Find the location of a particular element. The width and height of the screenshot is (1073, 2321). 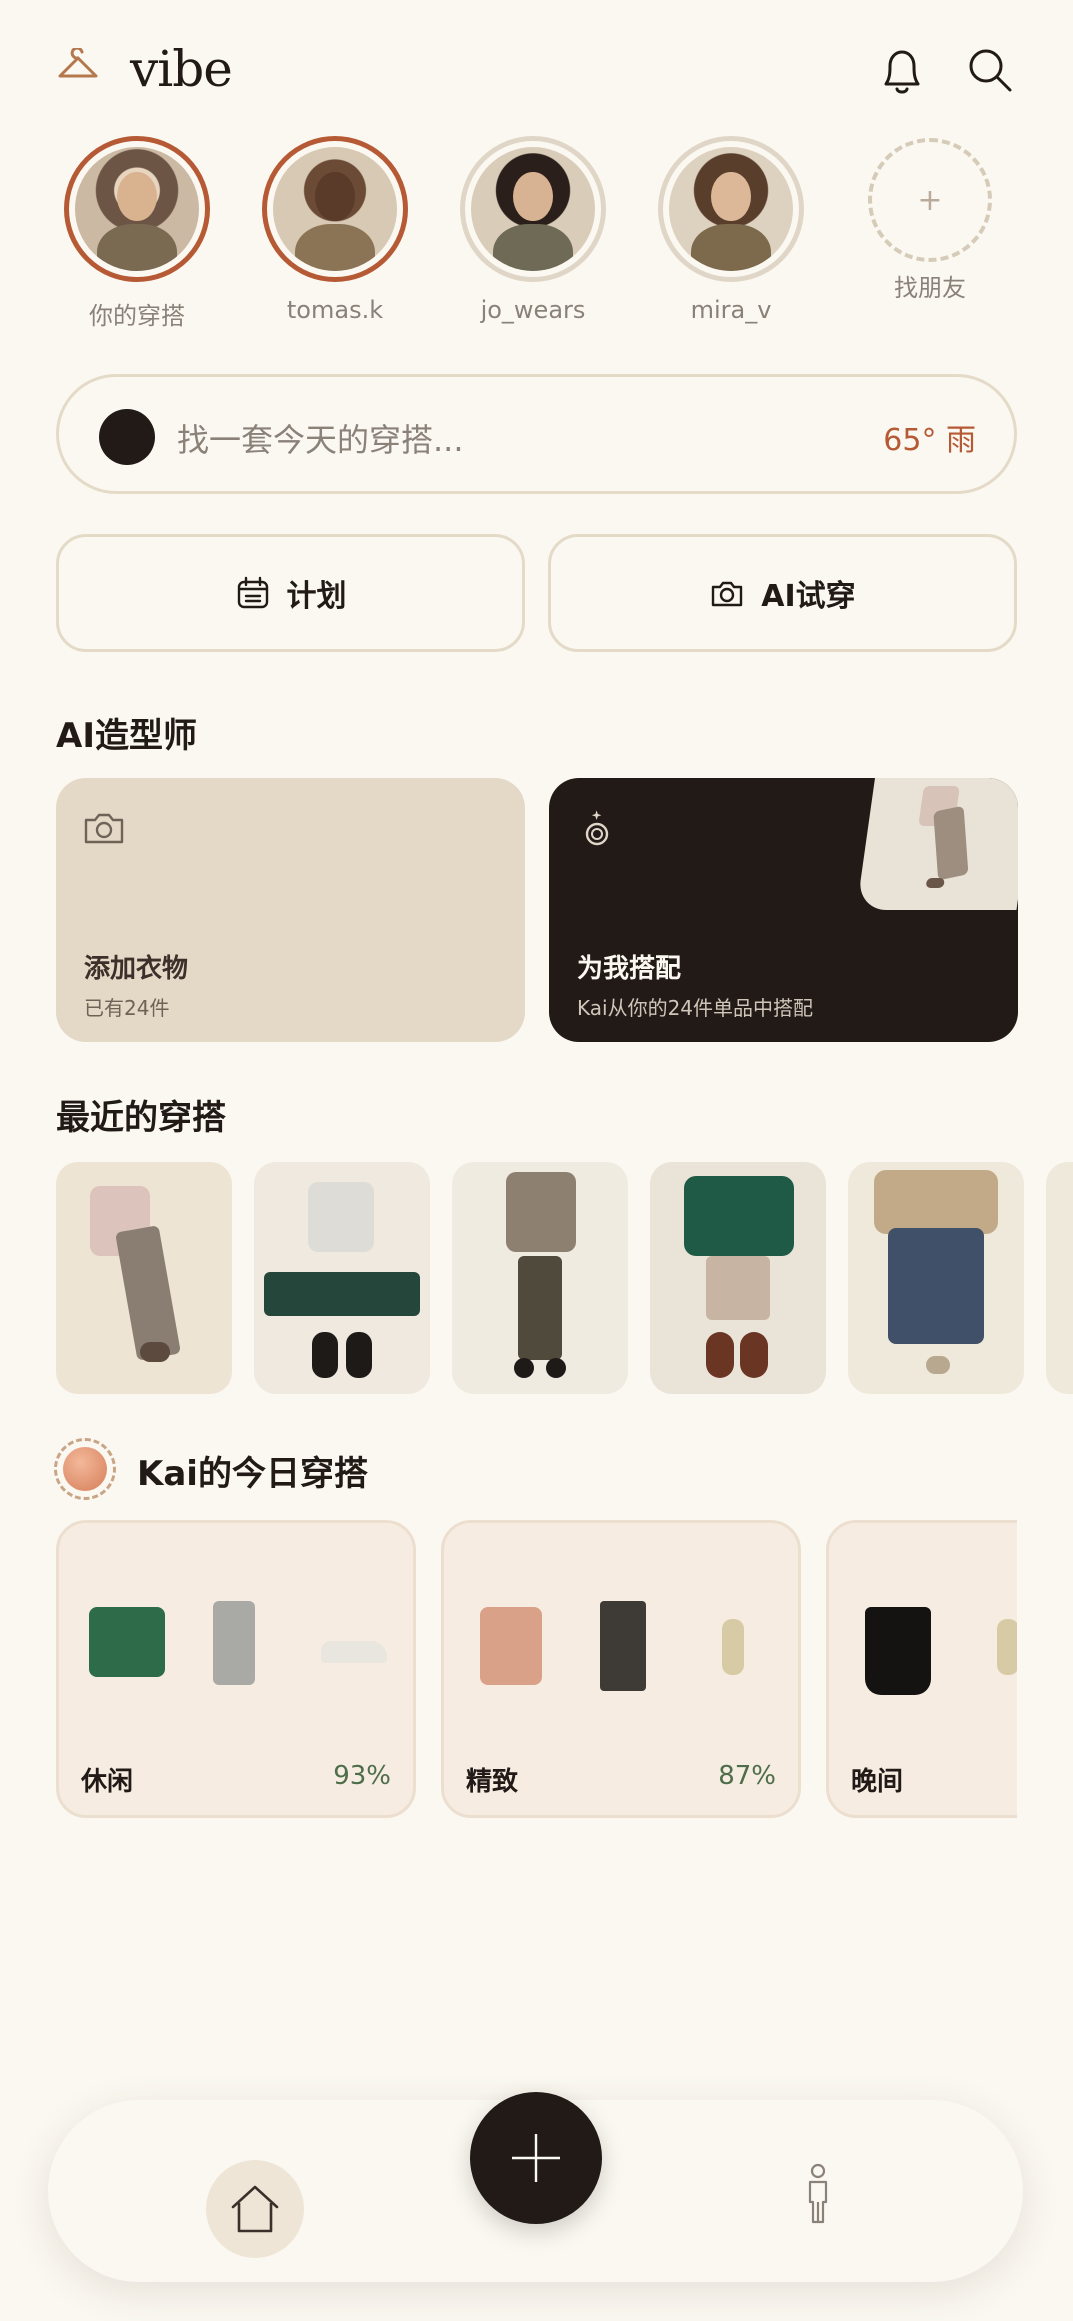

style-me-title: 为我搭配 is located at coordinates (629, 969).